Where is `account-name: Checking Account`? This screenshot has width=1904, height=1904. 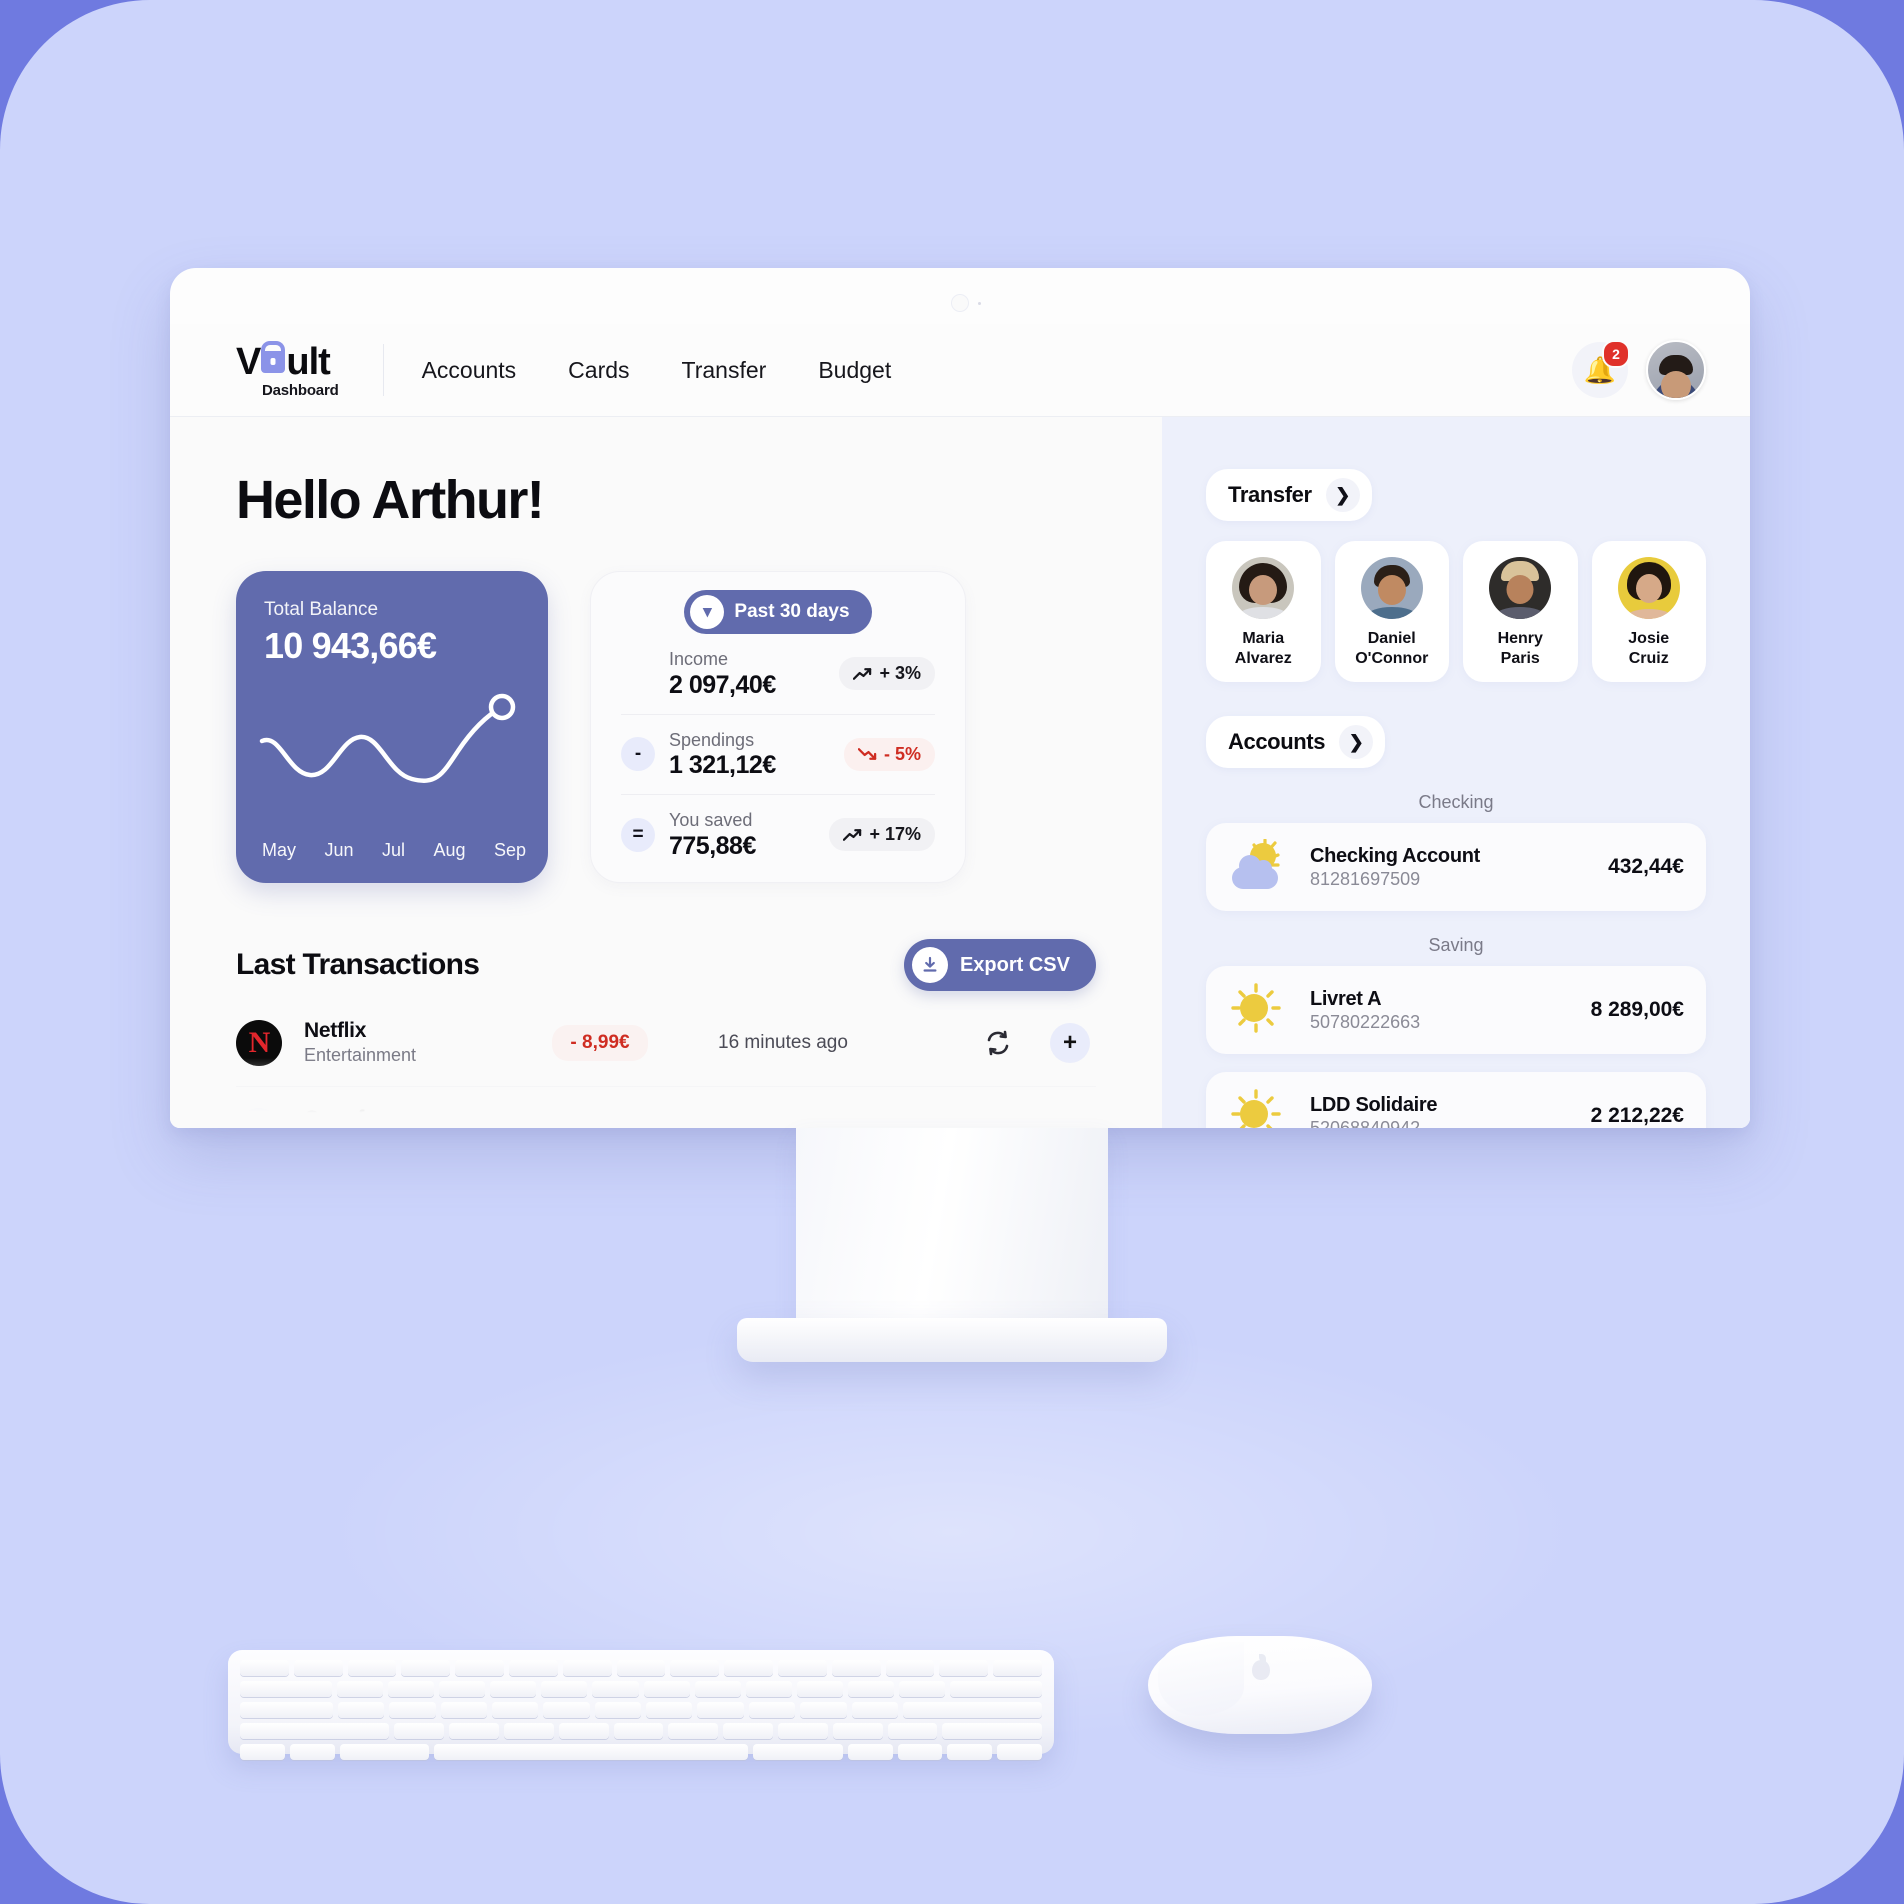
account-name: Checking Account is located at coordinates (1395, 855).